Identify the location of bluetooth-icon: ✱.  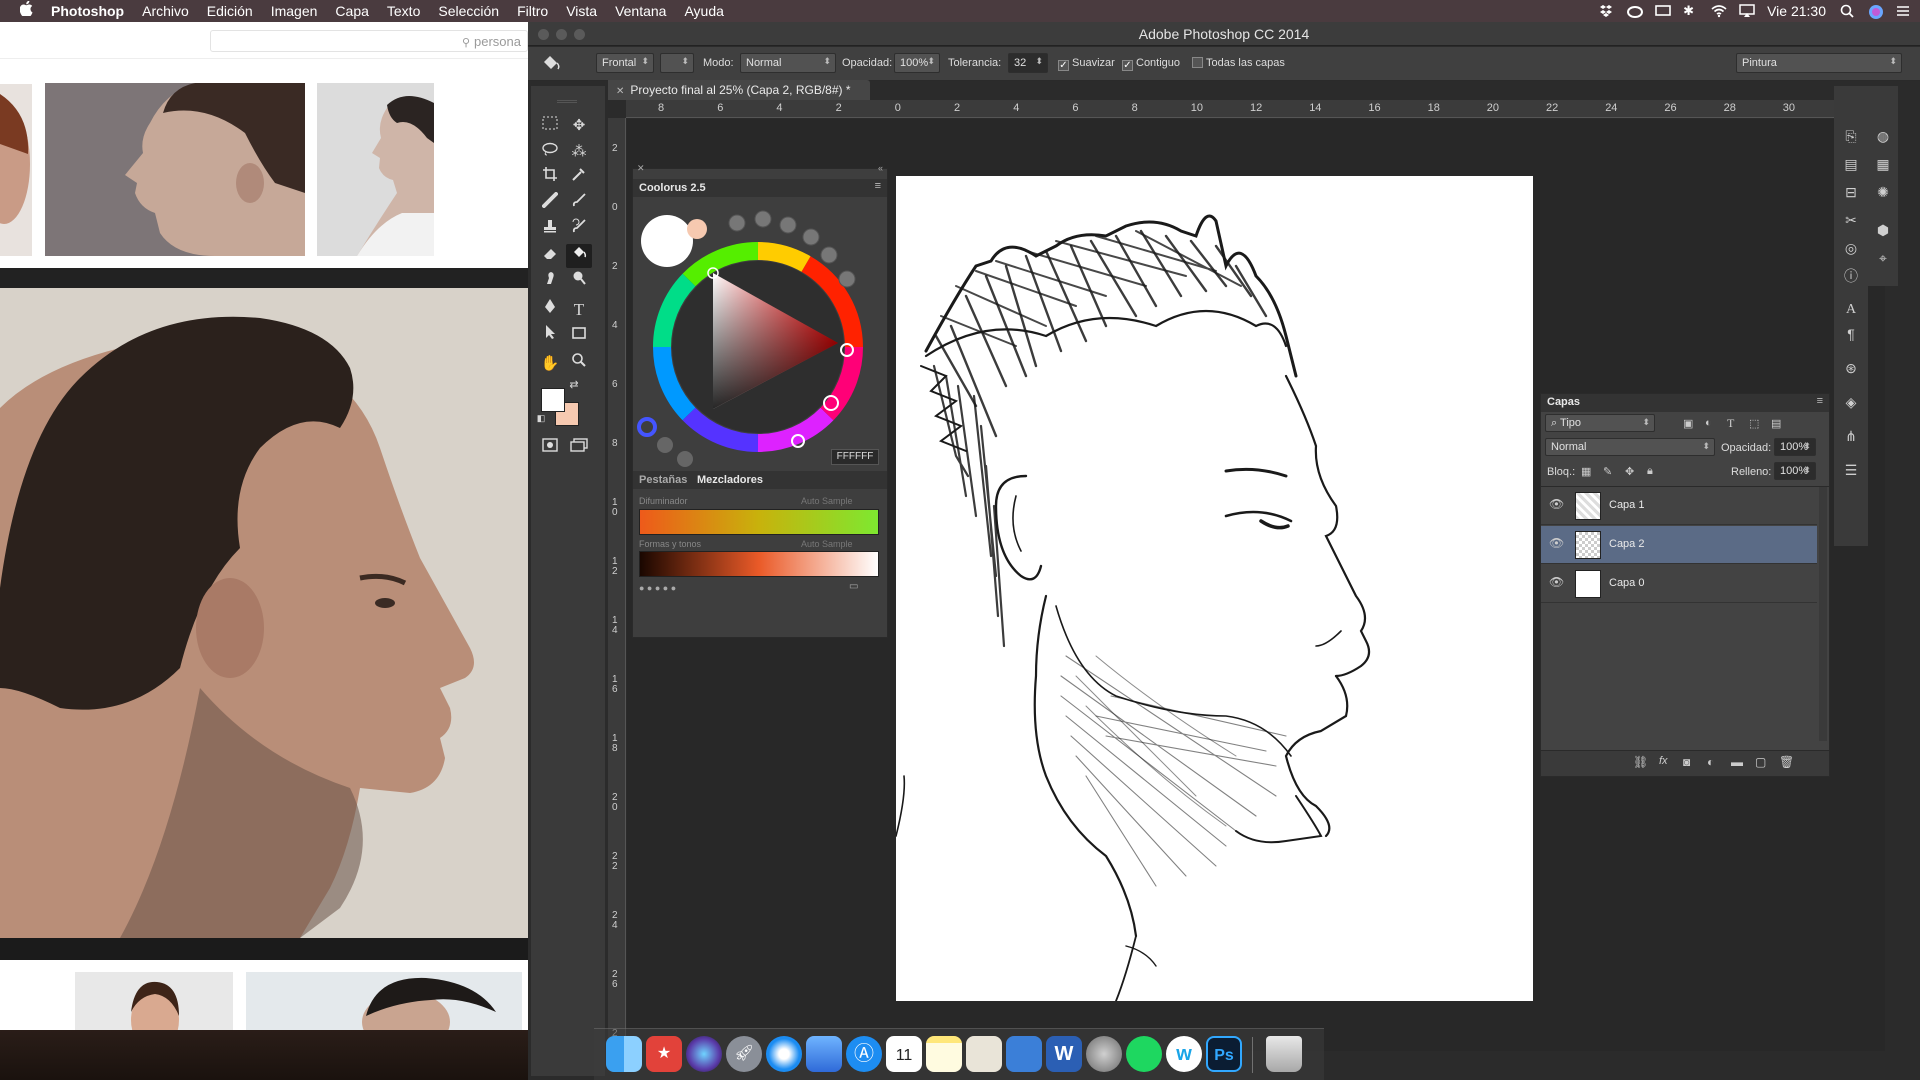
(1690, 11).